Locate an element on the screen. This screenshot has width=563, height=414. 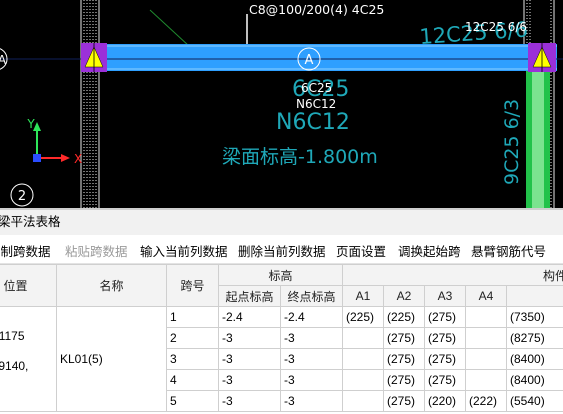
beam-elevation-label: 梁面标高-1.800m is located at coordinates (300, 157).